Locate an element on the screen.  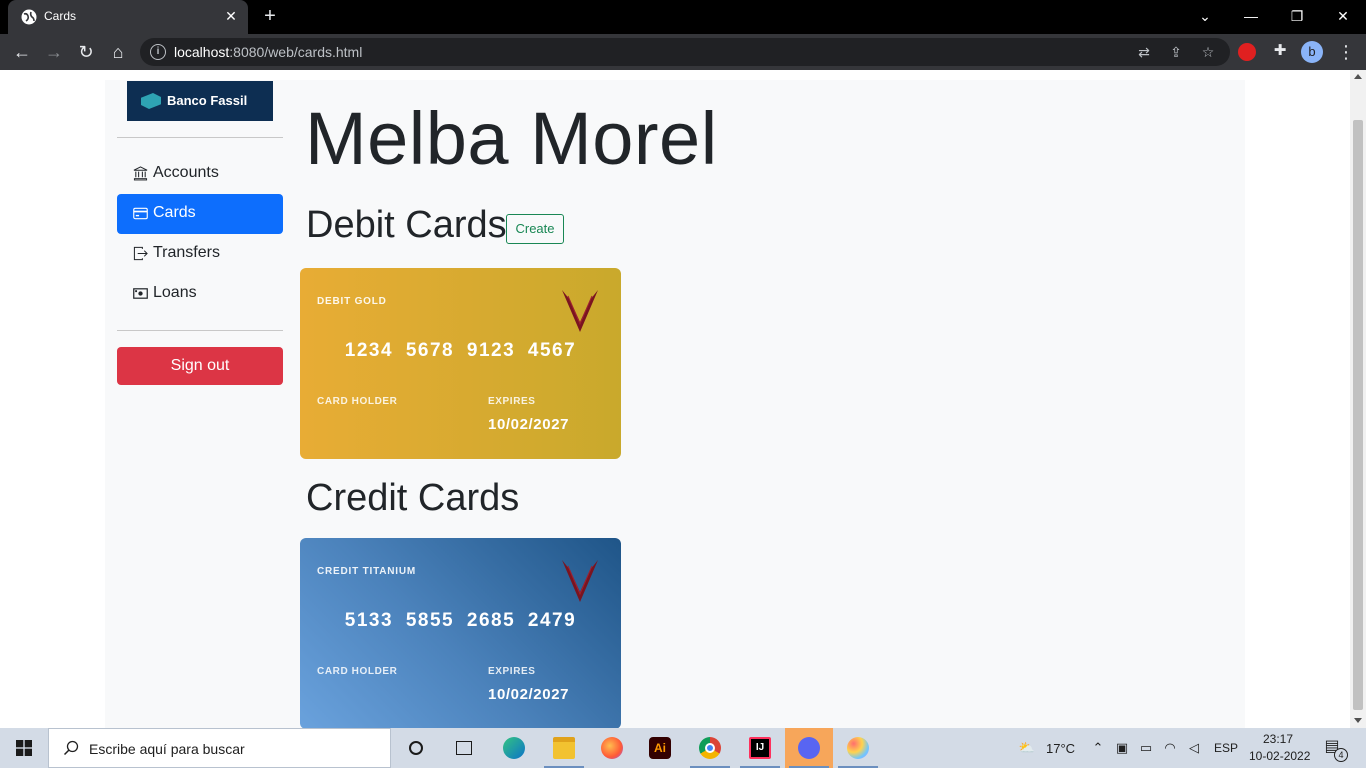
page-scrollbar is located at coordinates (1358, 399).